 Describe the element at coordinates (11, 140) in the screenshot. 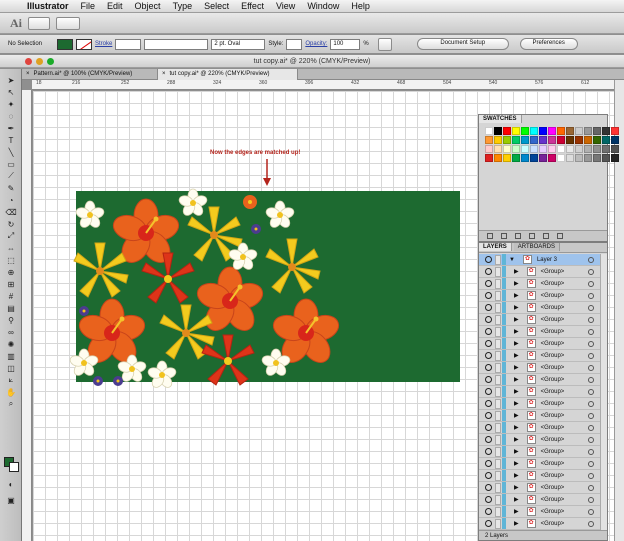

I see `type-tool-icon: T` at that location.